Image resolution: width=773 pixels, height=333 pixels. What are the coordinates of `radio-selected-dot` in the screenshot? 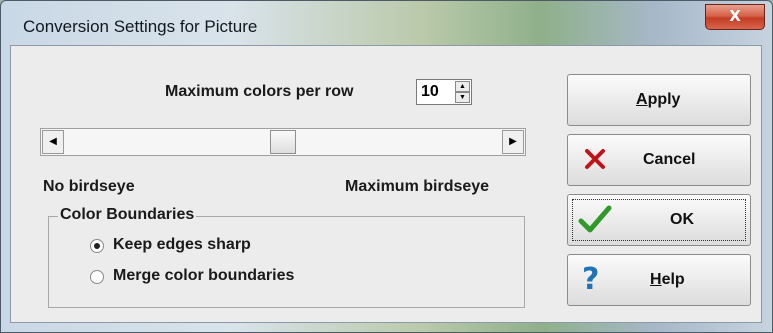 It's located at (97, 246).